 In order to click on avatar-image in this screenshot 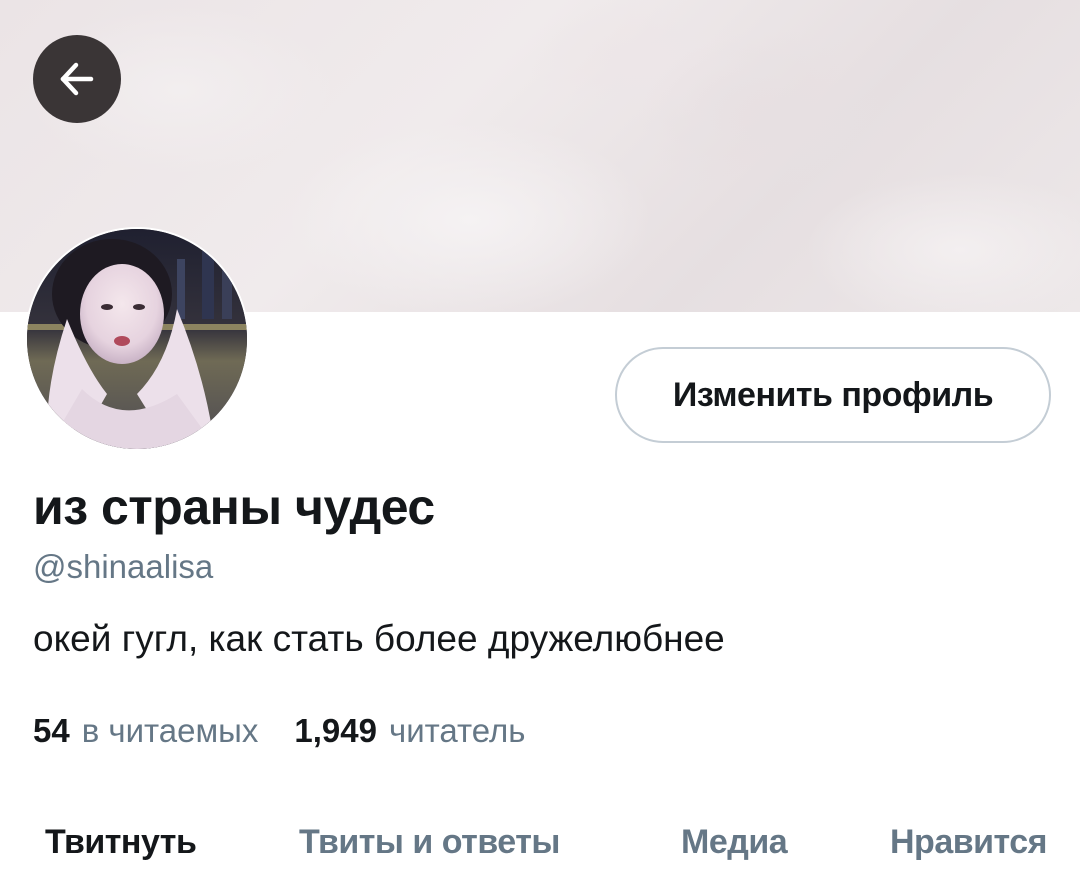, I will do `click(137, 339)`.